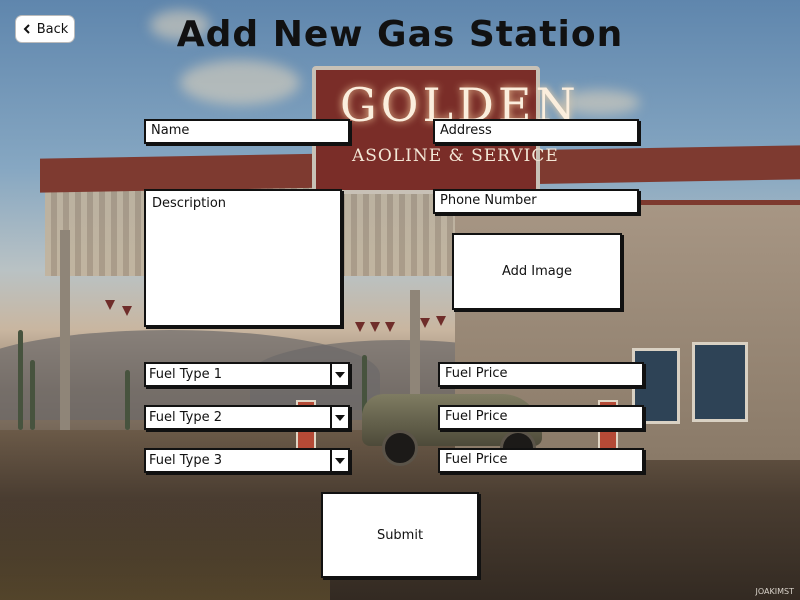  I want to click on fuel-type-select-2: Fuel Type 2, so click(247, 417).